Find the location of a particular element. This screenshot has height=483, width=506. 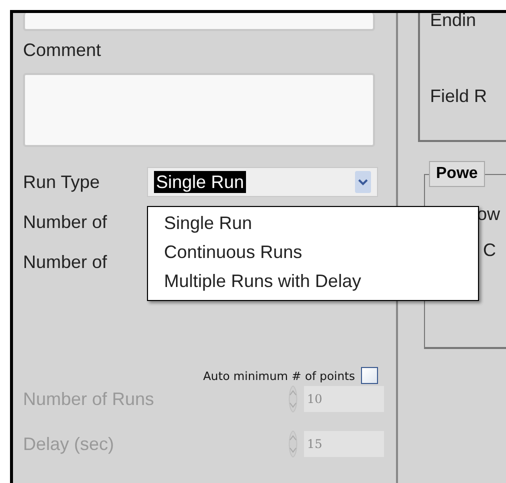

power-tab: Powe is located at coordinates (457, 174).